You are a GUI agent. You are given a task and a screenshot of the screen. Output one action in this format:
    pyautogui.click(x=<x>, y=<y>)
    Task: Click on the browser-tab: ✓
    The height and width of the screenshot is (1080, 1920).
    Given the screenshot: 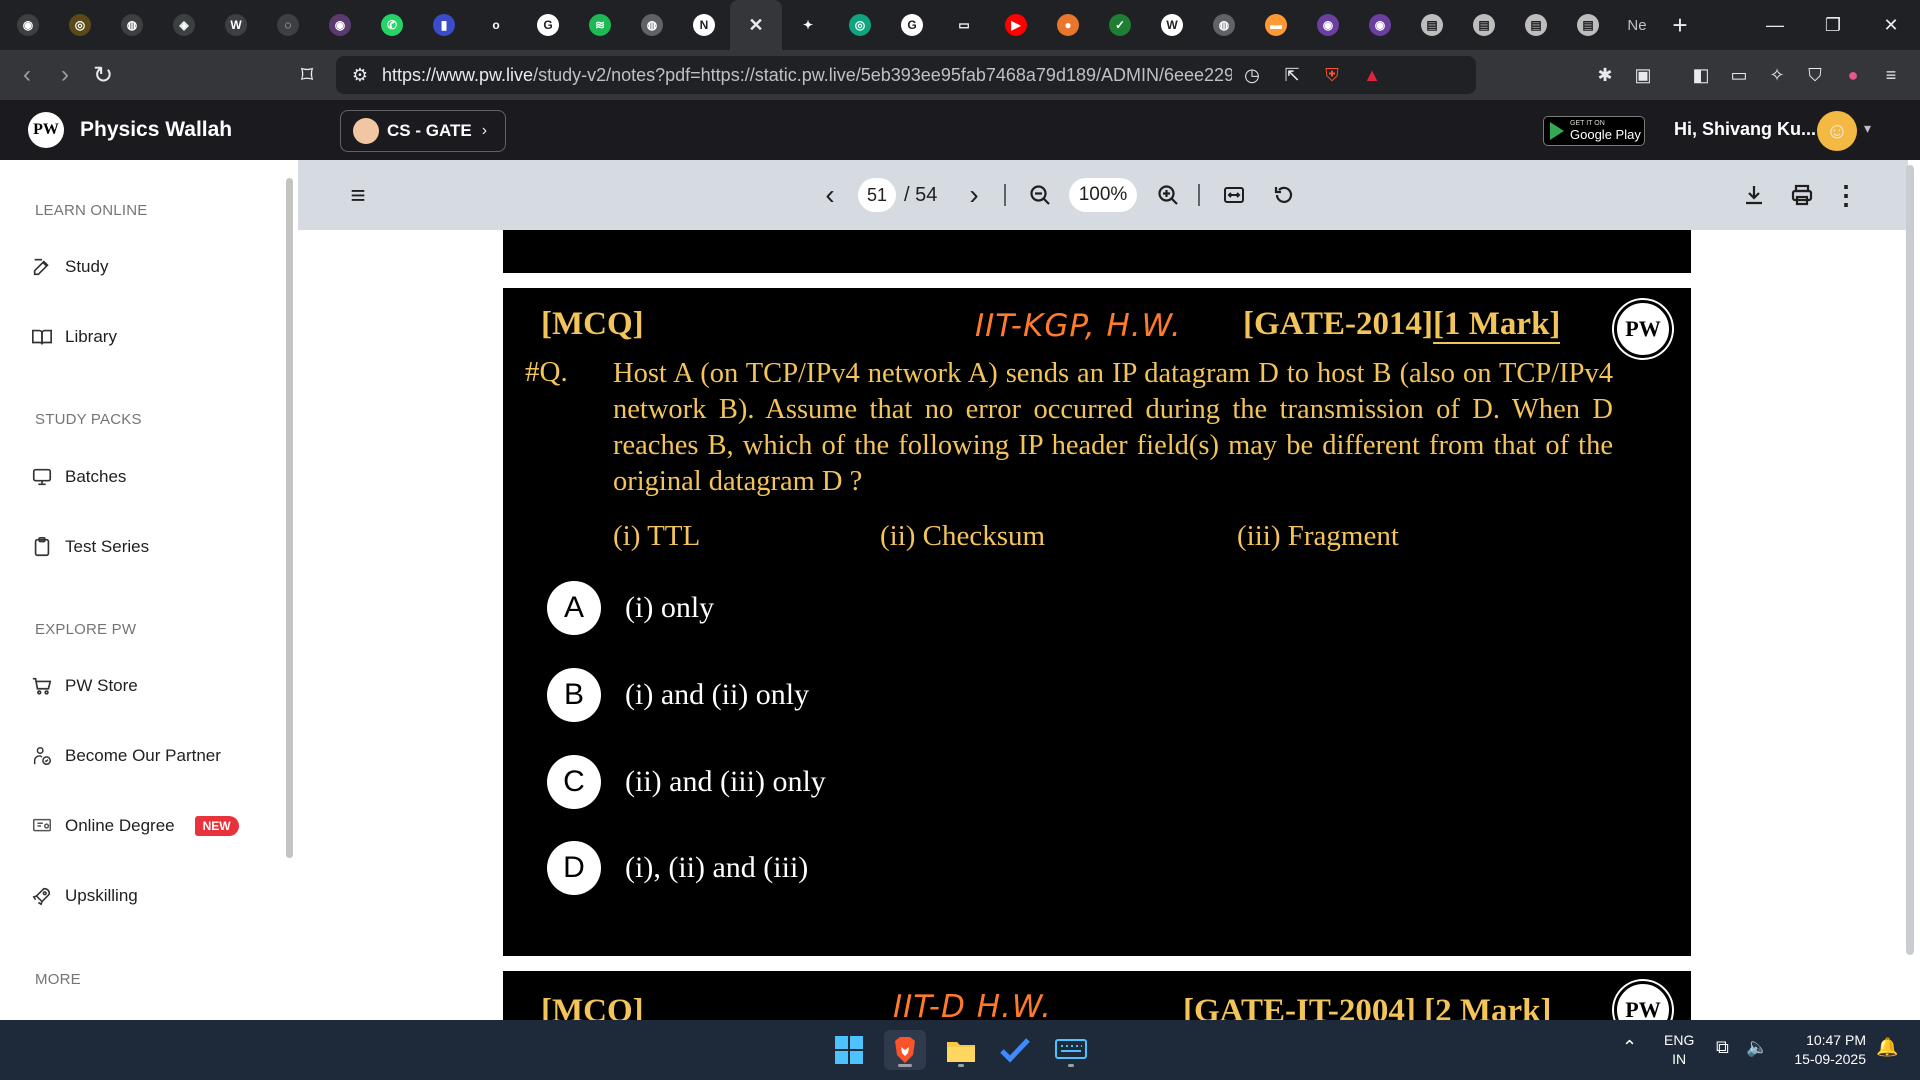 What is the action you would take?
    pyautogui.click(x=1120, y=25)
    